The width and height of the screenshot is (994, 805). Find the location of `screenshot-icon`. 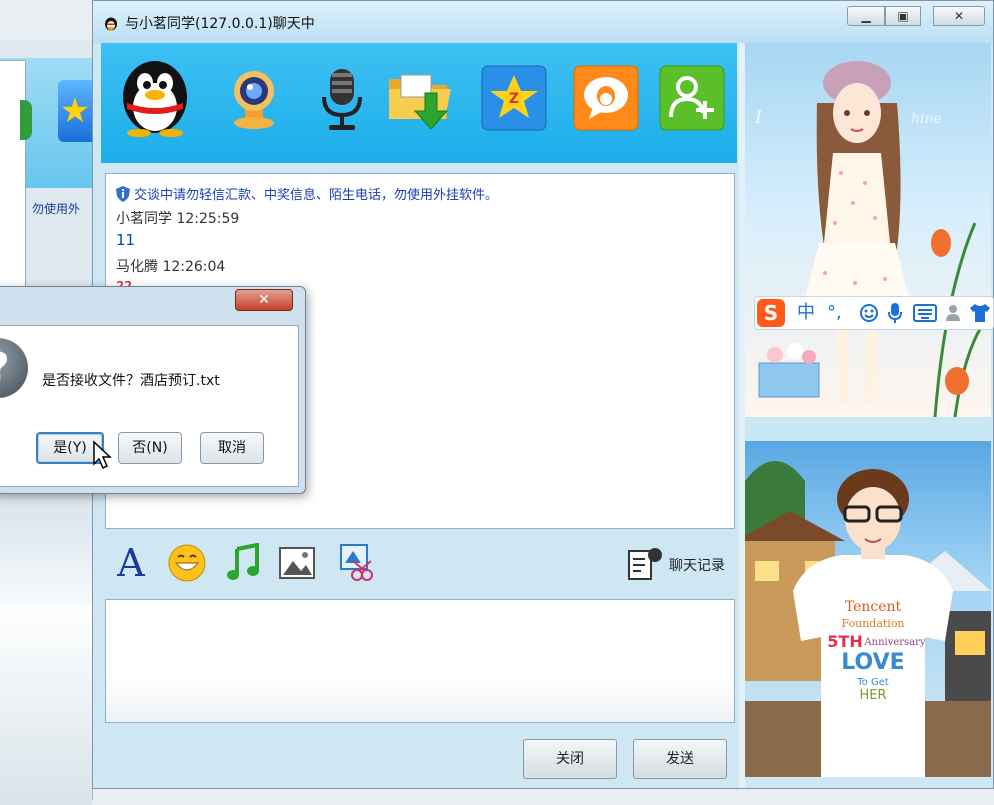

screenshot-icon is located at coordinates (355, 563).